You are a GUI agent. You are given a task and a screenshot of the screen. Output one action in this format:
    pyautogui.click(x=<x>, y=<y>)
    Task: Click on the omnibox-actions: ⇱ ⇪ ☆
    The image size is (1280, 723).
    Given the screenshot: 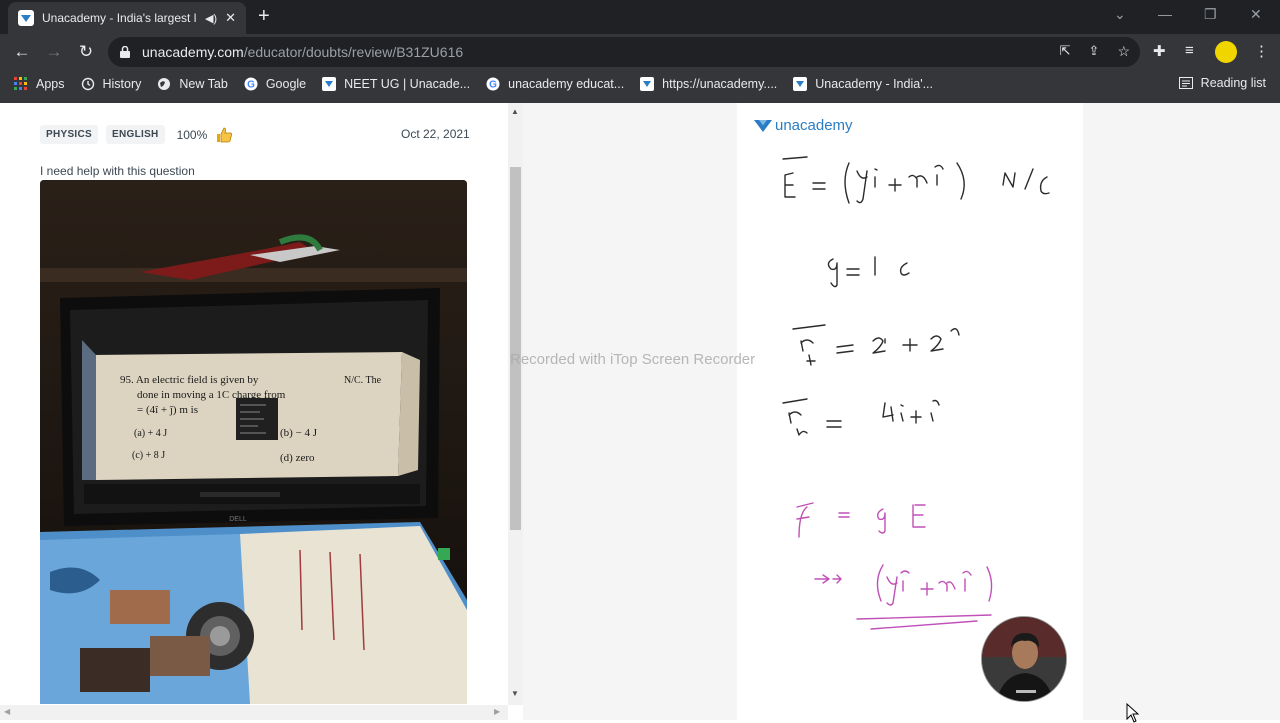 What is the action you would take?
    pyautogui.click(x=1095, y=51)
    